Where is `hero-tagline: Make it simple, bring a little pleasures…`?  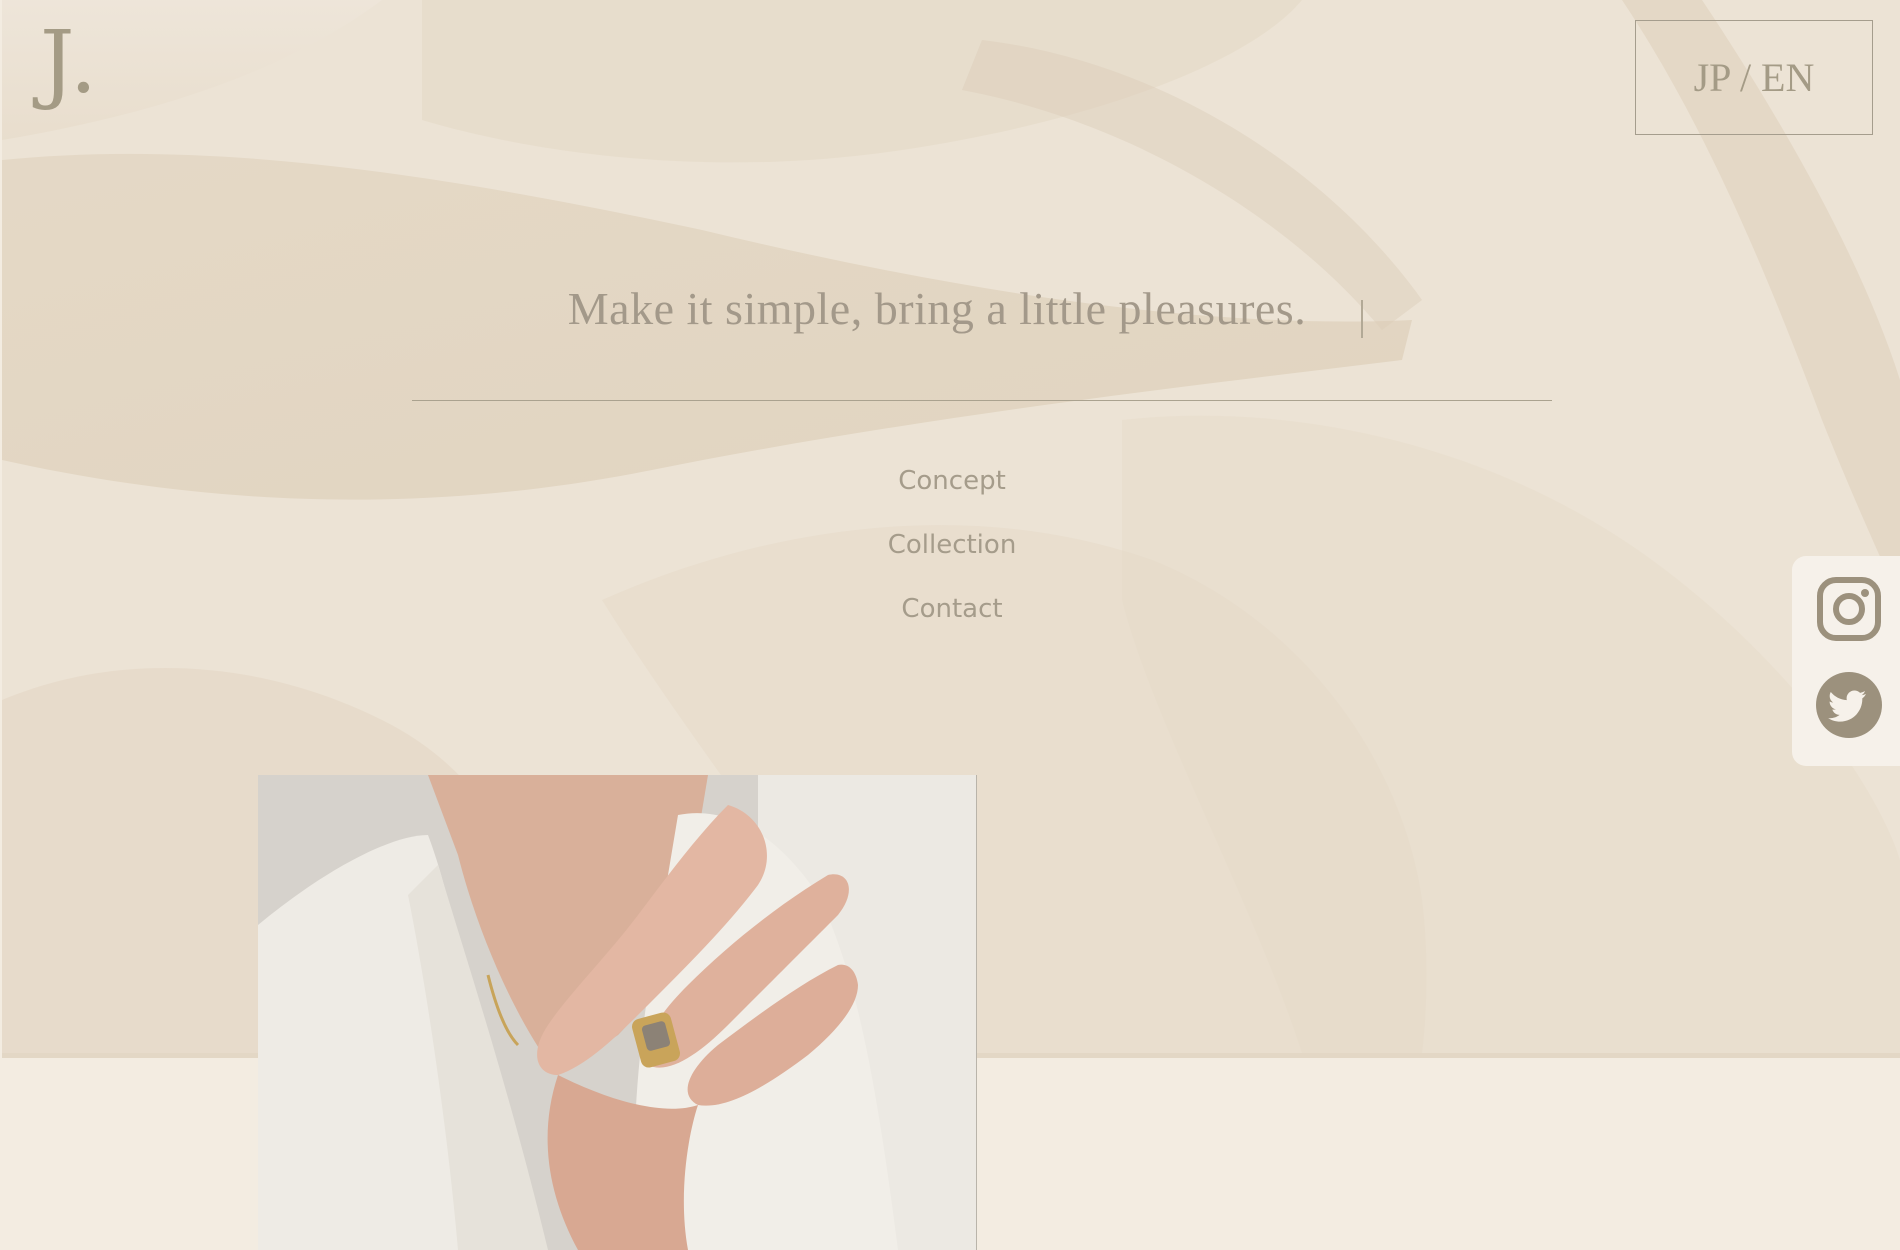 hero-tagline: Make it simple, bring a little pleasures… is located at coordinates (937, 308).